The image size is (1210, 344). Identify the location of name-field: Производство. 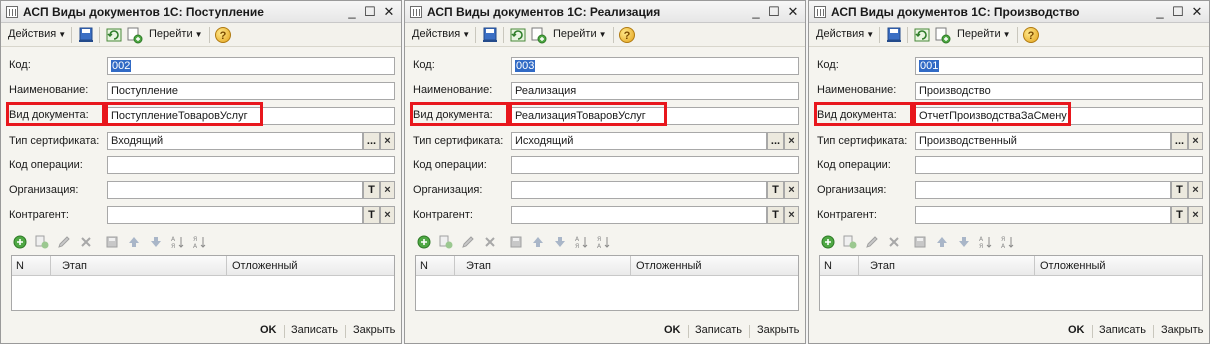
(1059, 91).